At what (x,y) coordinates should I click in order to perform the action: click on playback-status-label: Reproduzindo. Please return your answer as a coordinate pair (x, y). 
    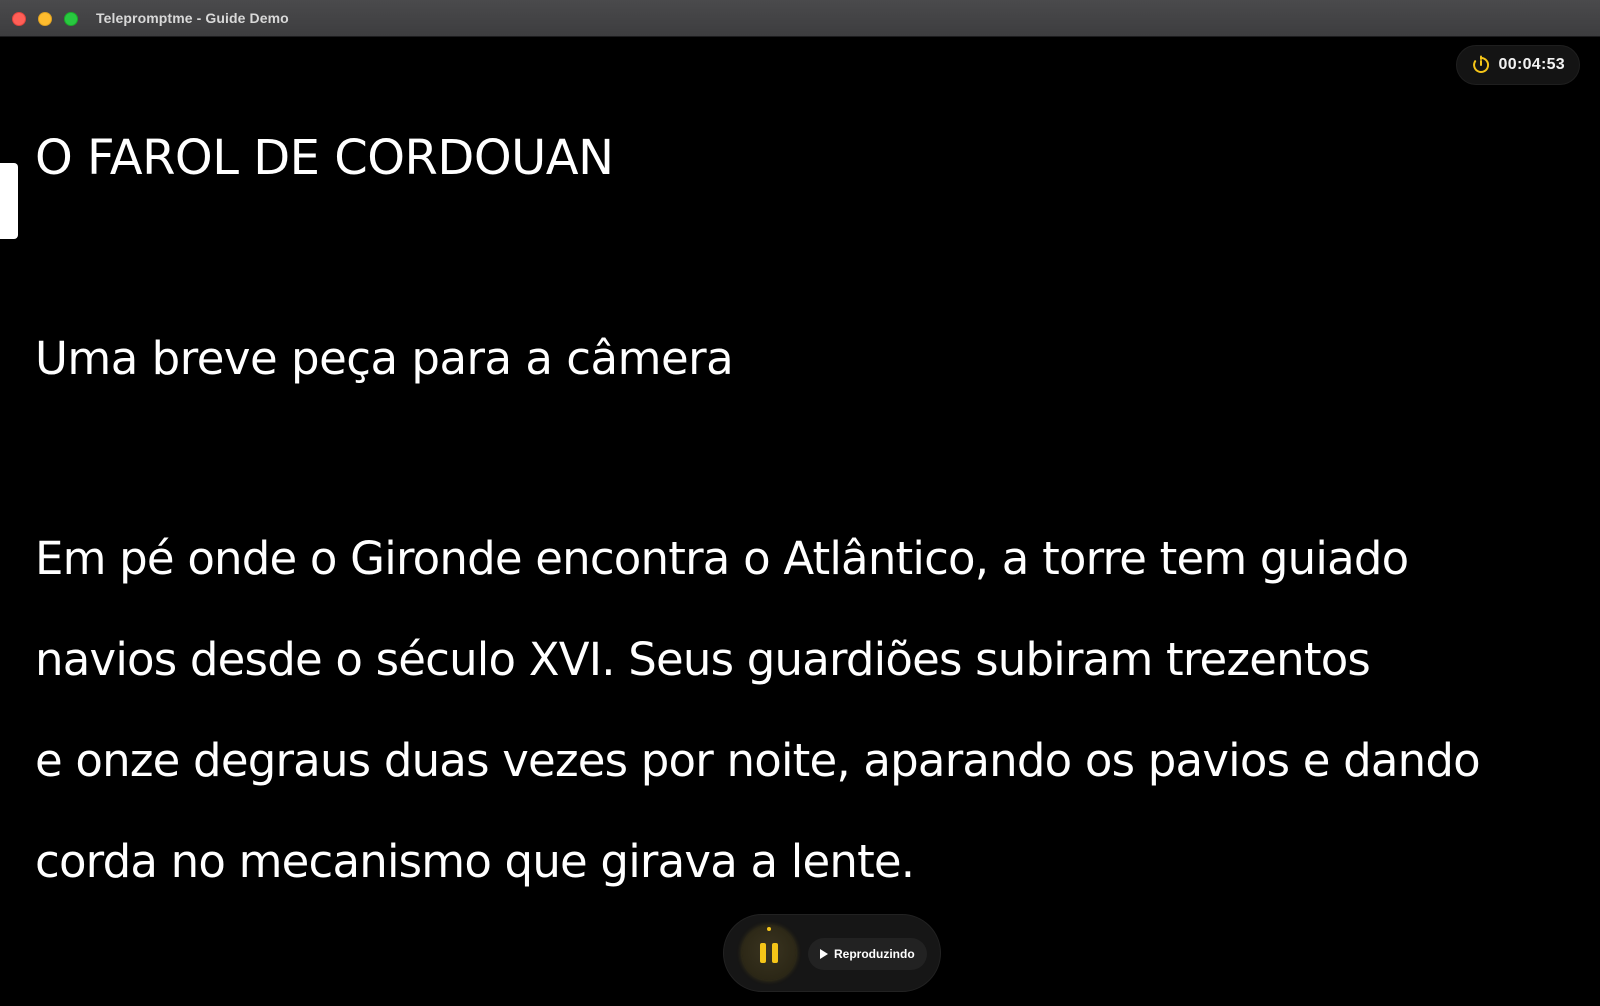
    Looking at the image, I should click on (874, 954).